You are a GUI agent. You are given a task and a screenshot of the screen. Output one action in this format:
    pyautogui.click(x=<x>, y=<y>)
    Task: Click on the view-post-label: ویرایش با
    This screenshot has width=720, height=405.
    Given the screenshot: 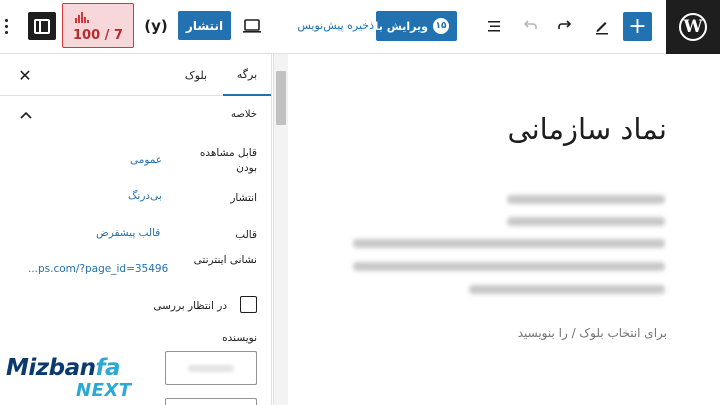 What is the action you would take?
    pyautogui.click(x=402, y=26)
    